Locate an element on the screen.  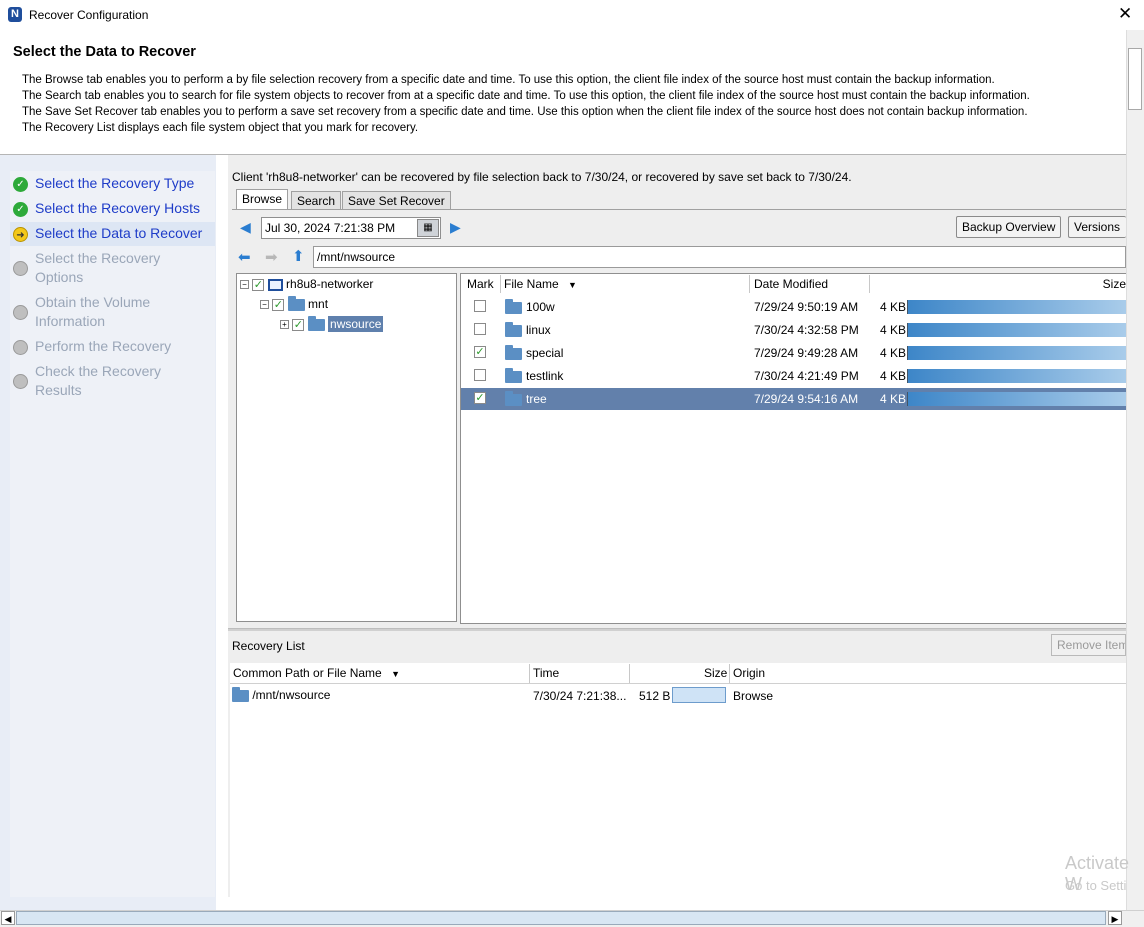
up-arrow-icon: ⬆ is located at coordinates (298, 256).